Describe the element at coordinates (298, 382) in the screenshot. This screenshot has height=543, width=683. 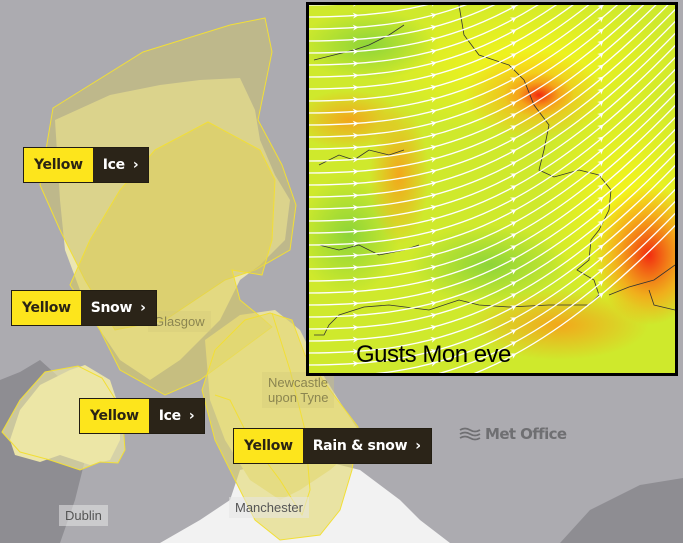
I see `city-label-newcastle-line1: Newcastle` at that location.